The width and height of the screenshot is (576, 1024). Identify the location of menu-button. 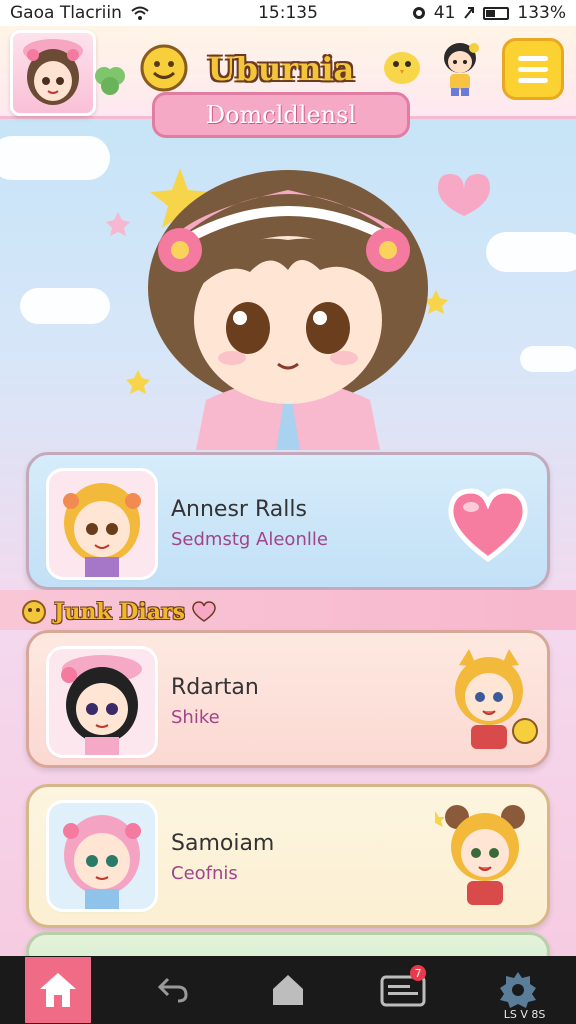
(533, 69).